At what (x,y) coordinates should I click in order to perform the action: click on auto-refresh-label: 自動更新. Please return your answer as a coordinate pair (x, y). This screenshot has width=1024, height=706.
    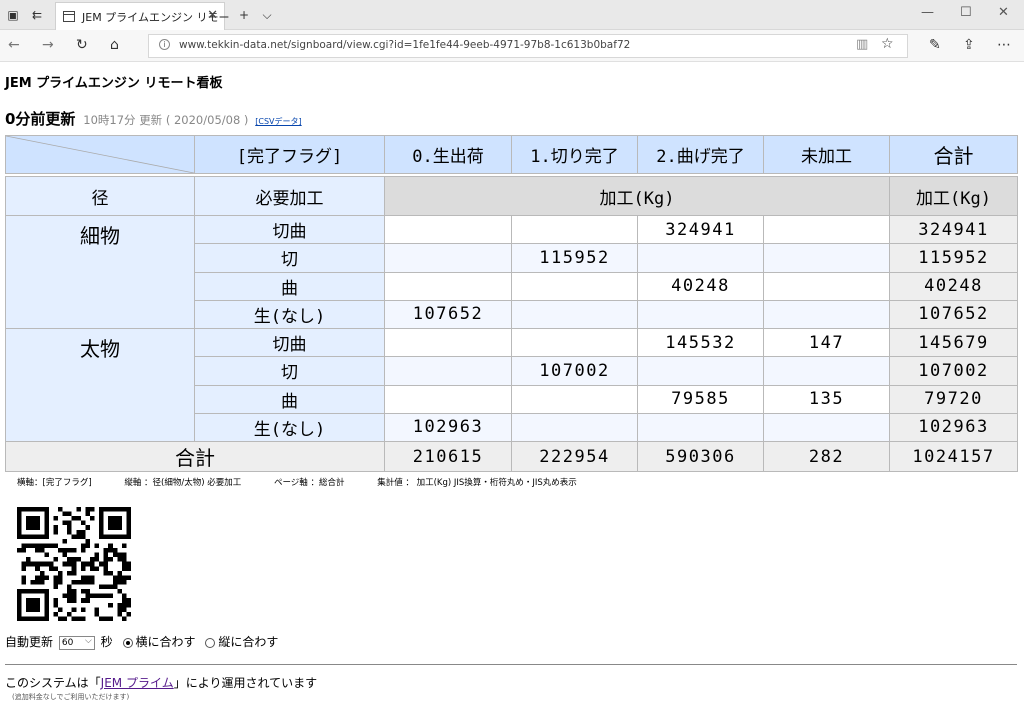
    Looking at the image, I should click on (29, 642).